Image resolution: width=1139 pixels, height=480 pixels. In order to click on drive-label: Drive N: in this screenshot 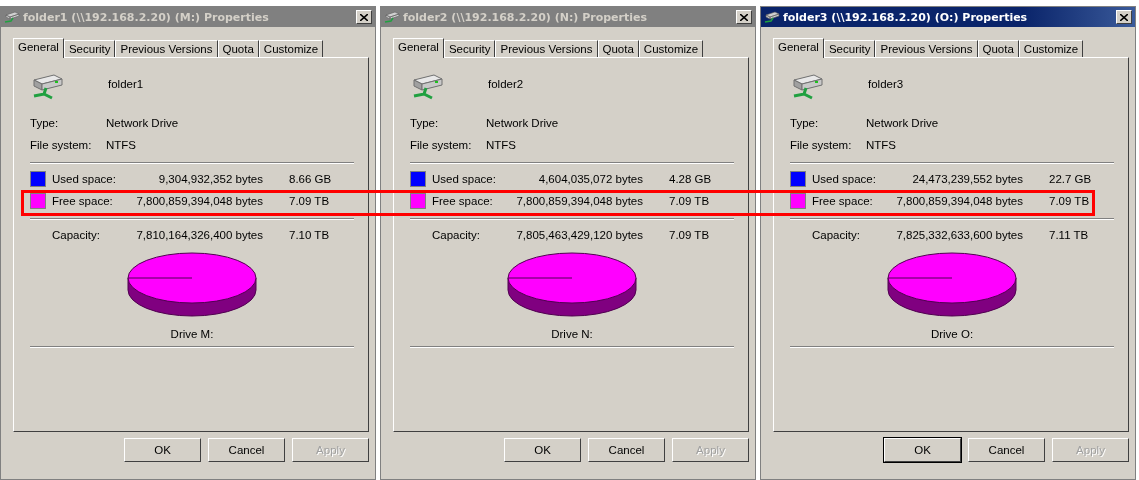, I will do `click(572, 334)`.